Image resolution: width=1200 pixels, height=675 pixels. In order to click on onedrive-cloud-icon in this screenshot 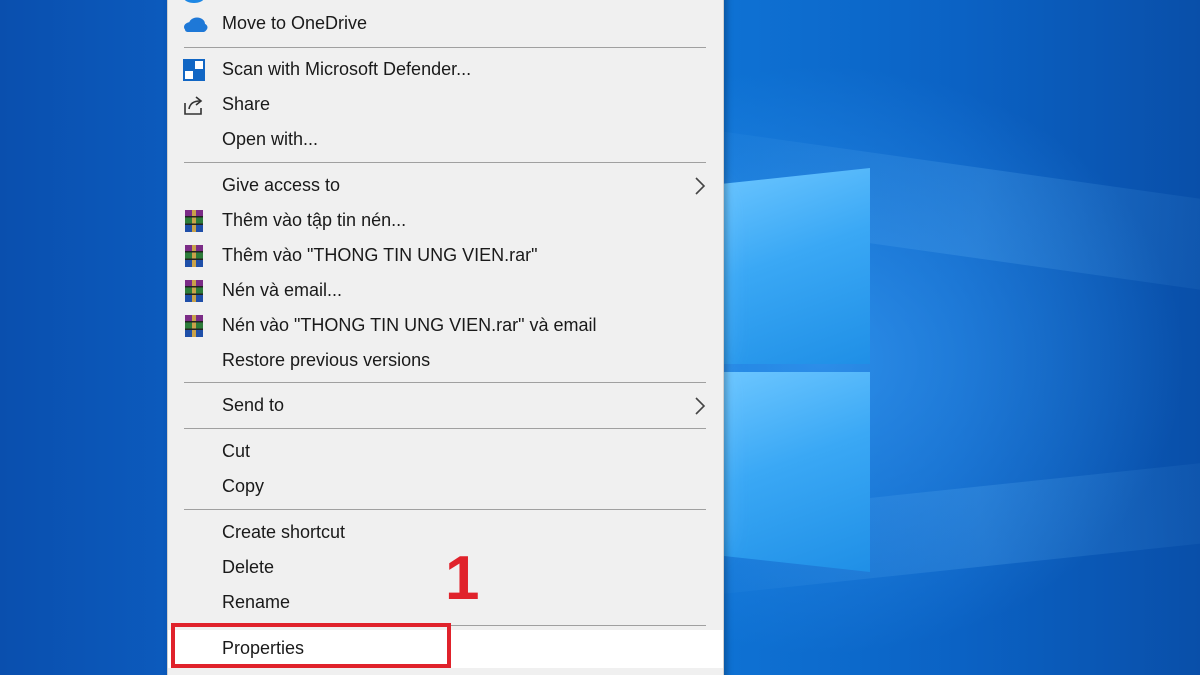, I will do `click(195, 24)`.